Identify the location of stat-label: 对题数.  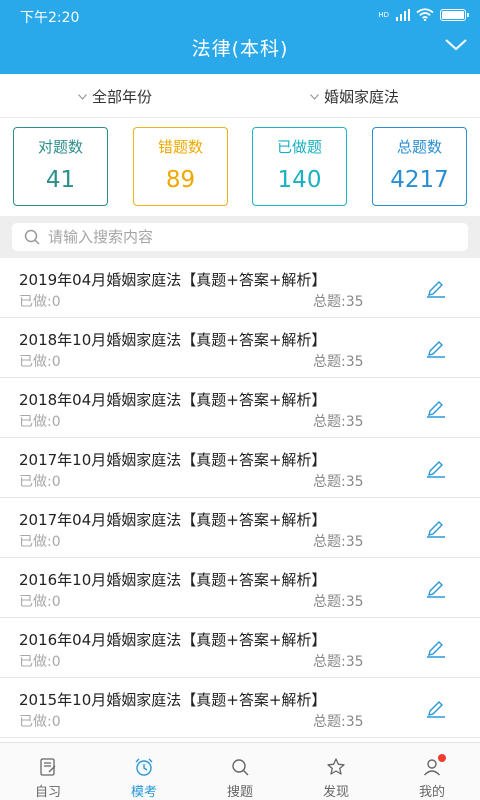
(60, 147).